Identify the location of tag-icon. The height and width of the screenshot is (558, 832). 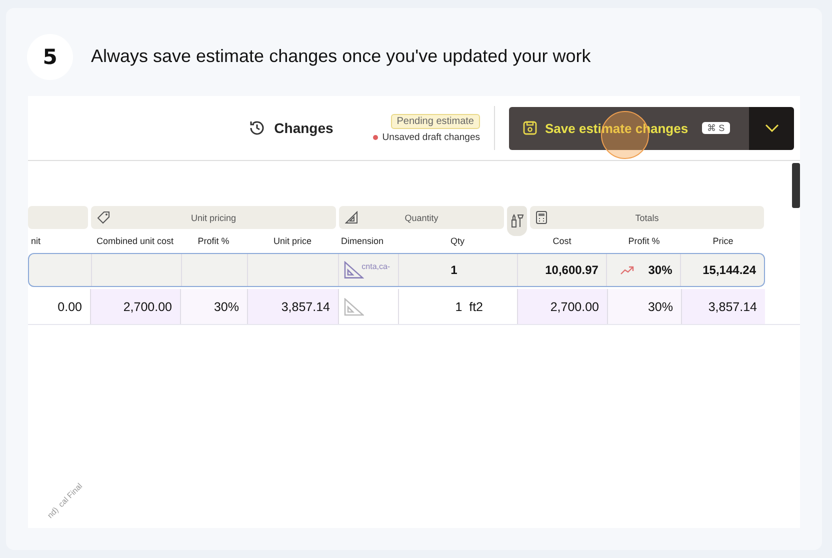
(103, 217).